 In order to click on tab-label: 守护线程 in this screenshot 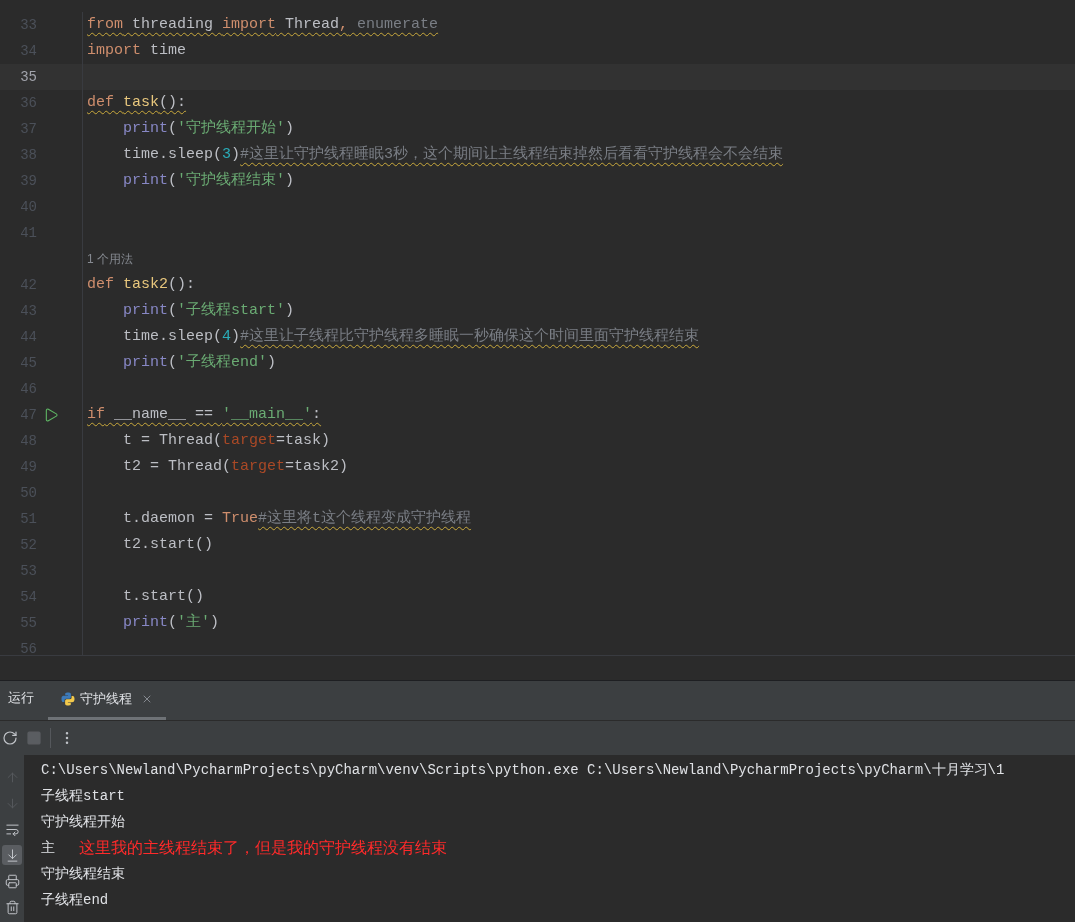, I will do `click(106, 698)`.